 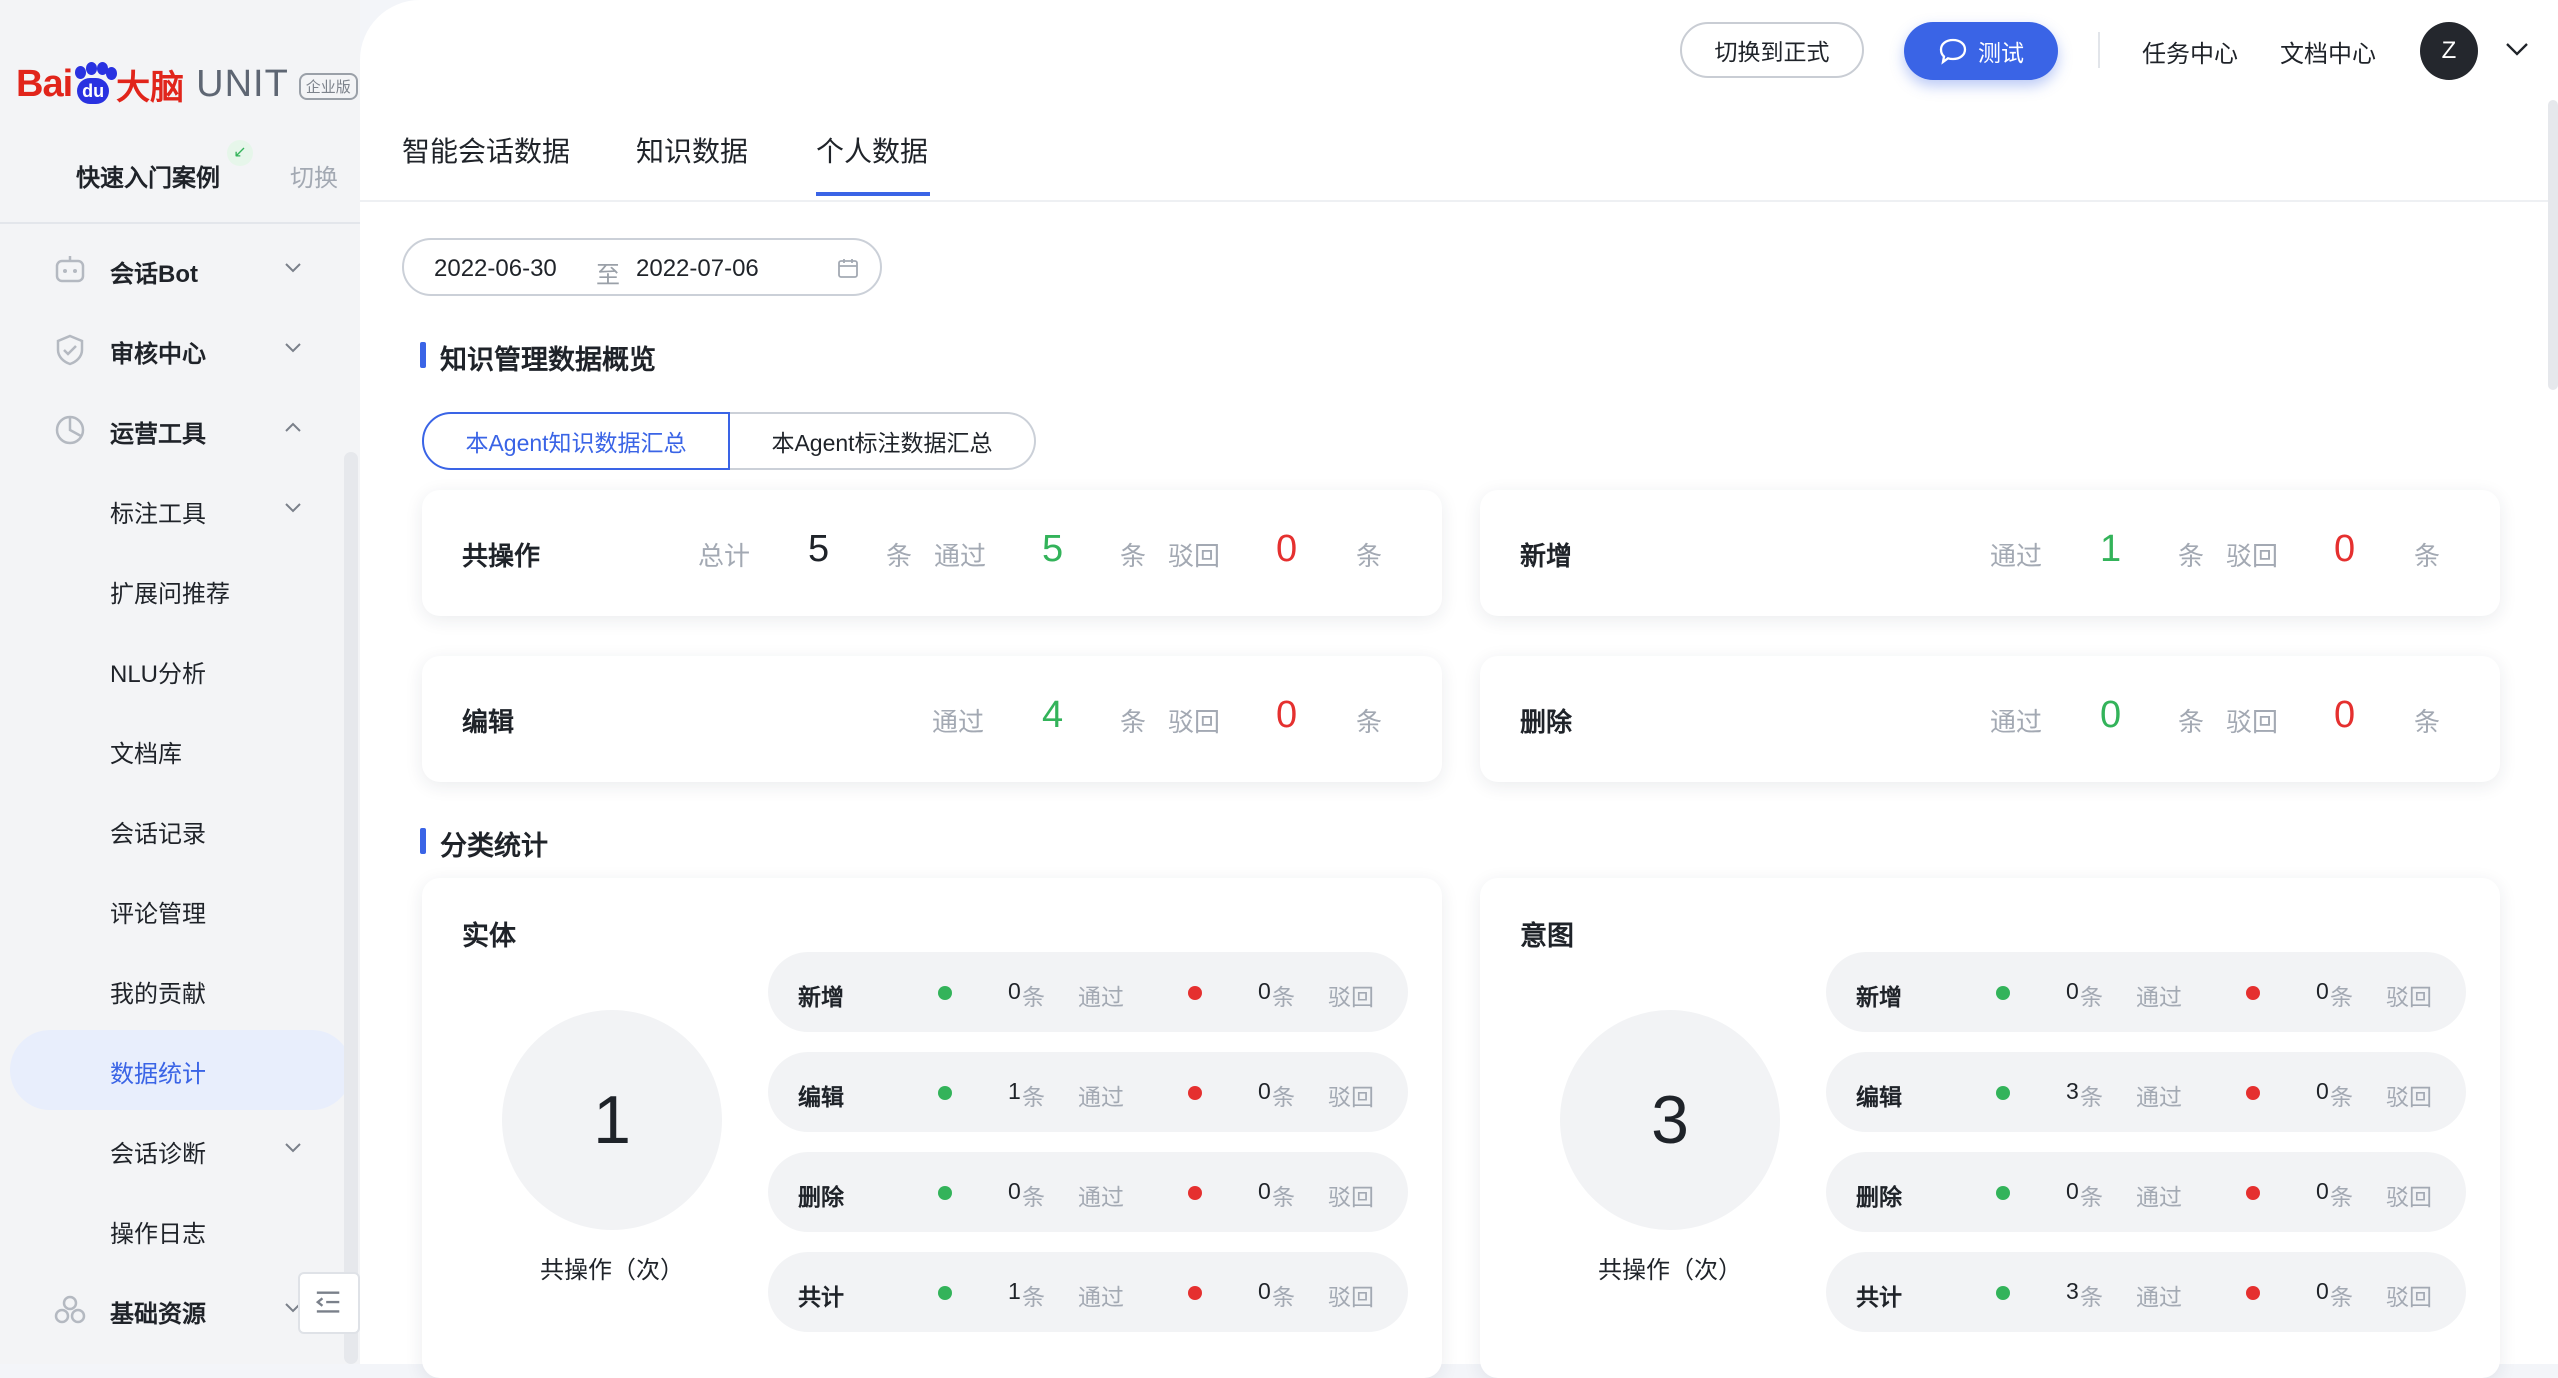 What do you see at coordinates (872, 150) in the screenshot?
I see `tab-personal-data: 个人数据` at bounding box center [872, 150].